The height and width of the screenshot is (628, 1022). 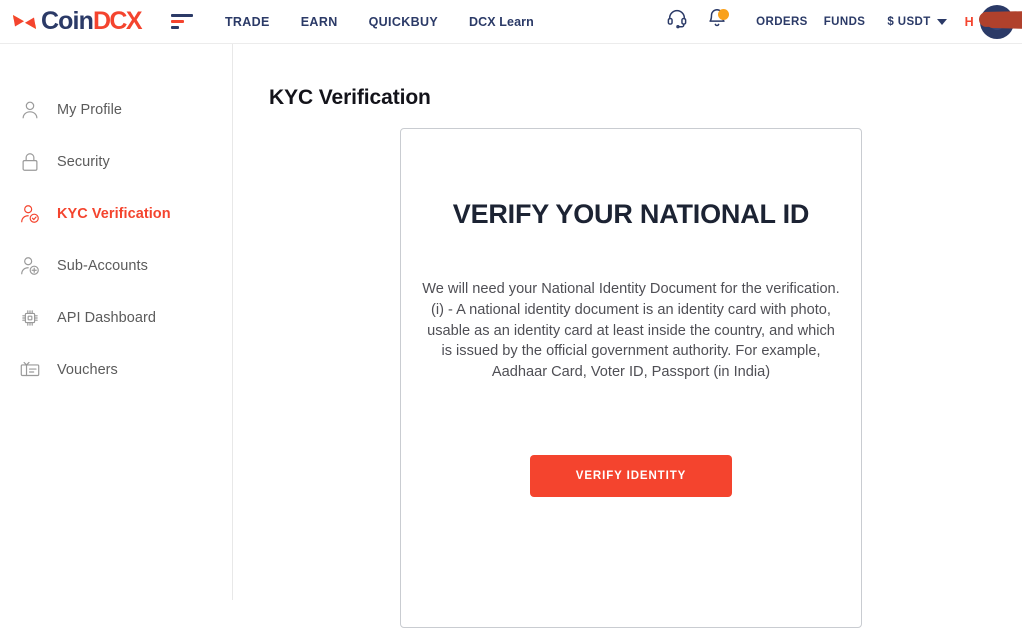 I want to click on primary-navigation: TRADE EARN QUICKBUY DCX Learn, so click(x=395, y=22).